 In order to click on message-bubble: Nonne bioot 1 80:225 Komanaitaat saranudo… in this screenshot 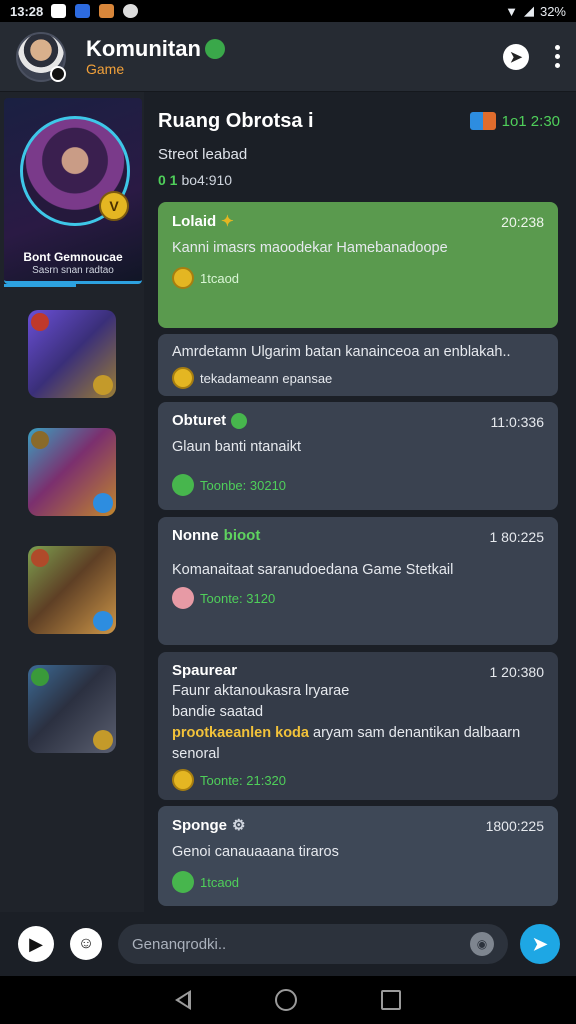, I will do `click(358, 581)`.